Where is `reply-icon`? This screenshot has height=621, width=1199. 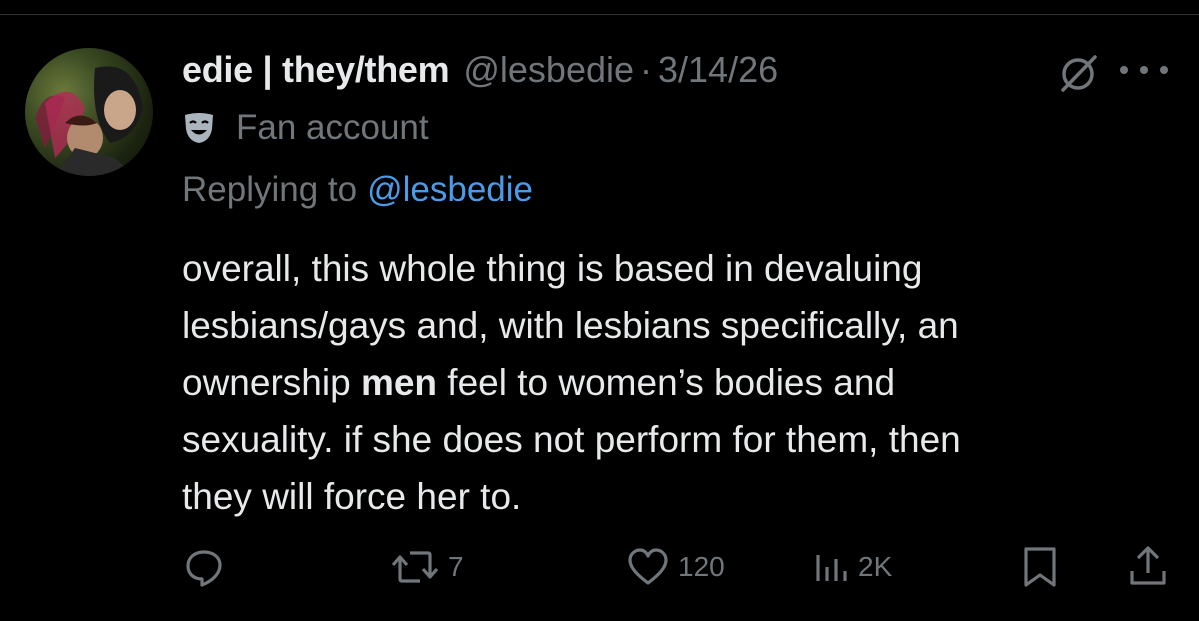
reply-icon is located at coordinates (204, 568).